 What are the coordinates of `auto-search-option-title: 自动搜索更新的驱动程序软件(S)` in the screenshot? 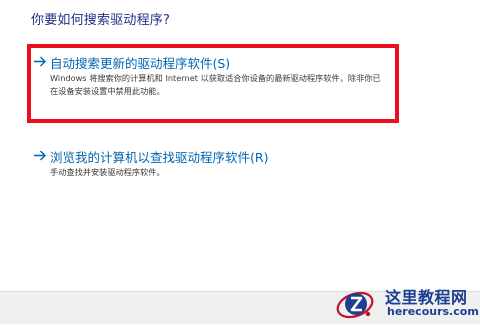 It's located at (140, 63).